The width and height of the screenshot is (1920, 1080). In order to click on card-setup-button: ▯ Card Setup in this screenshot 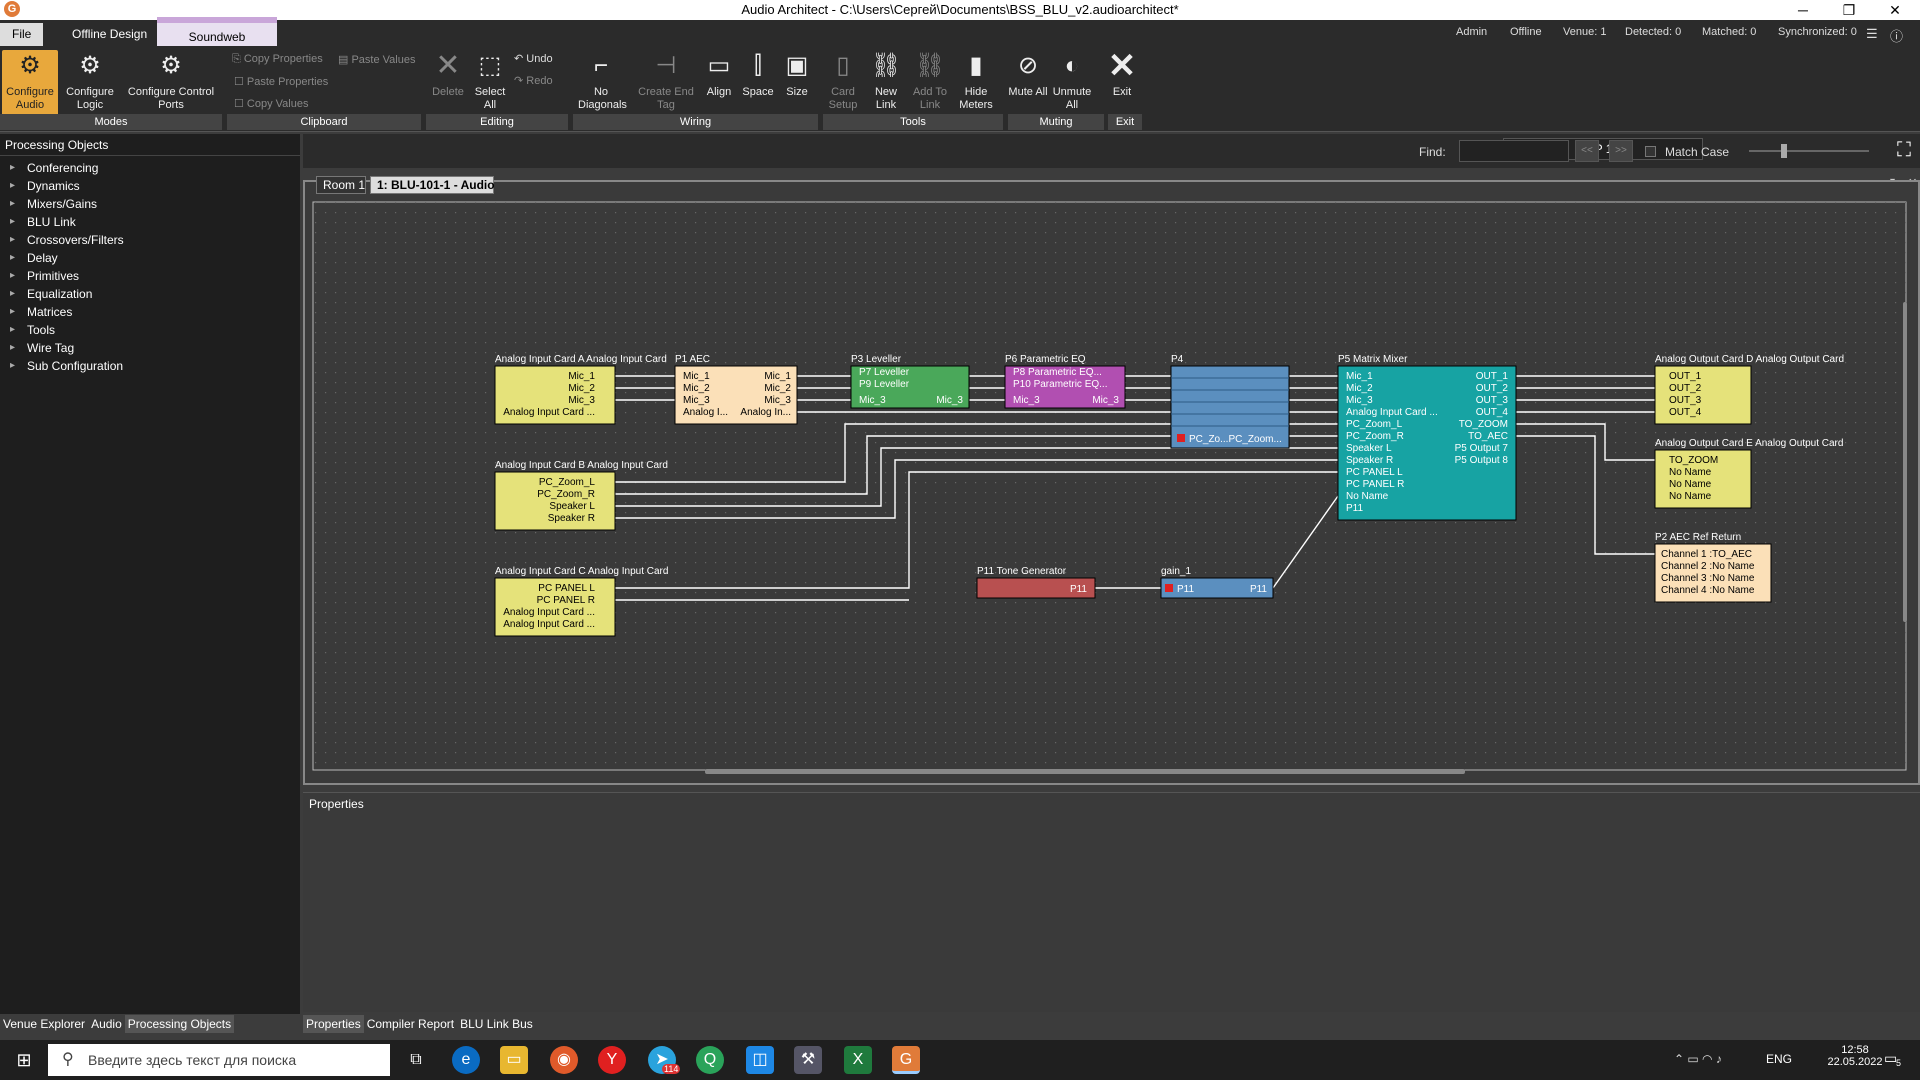, I will do `click(843, 81)`.